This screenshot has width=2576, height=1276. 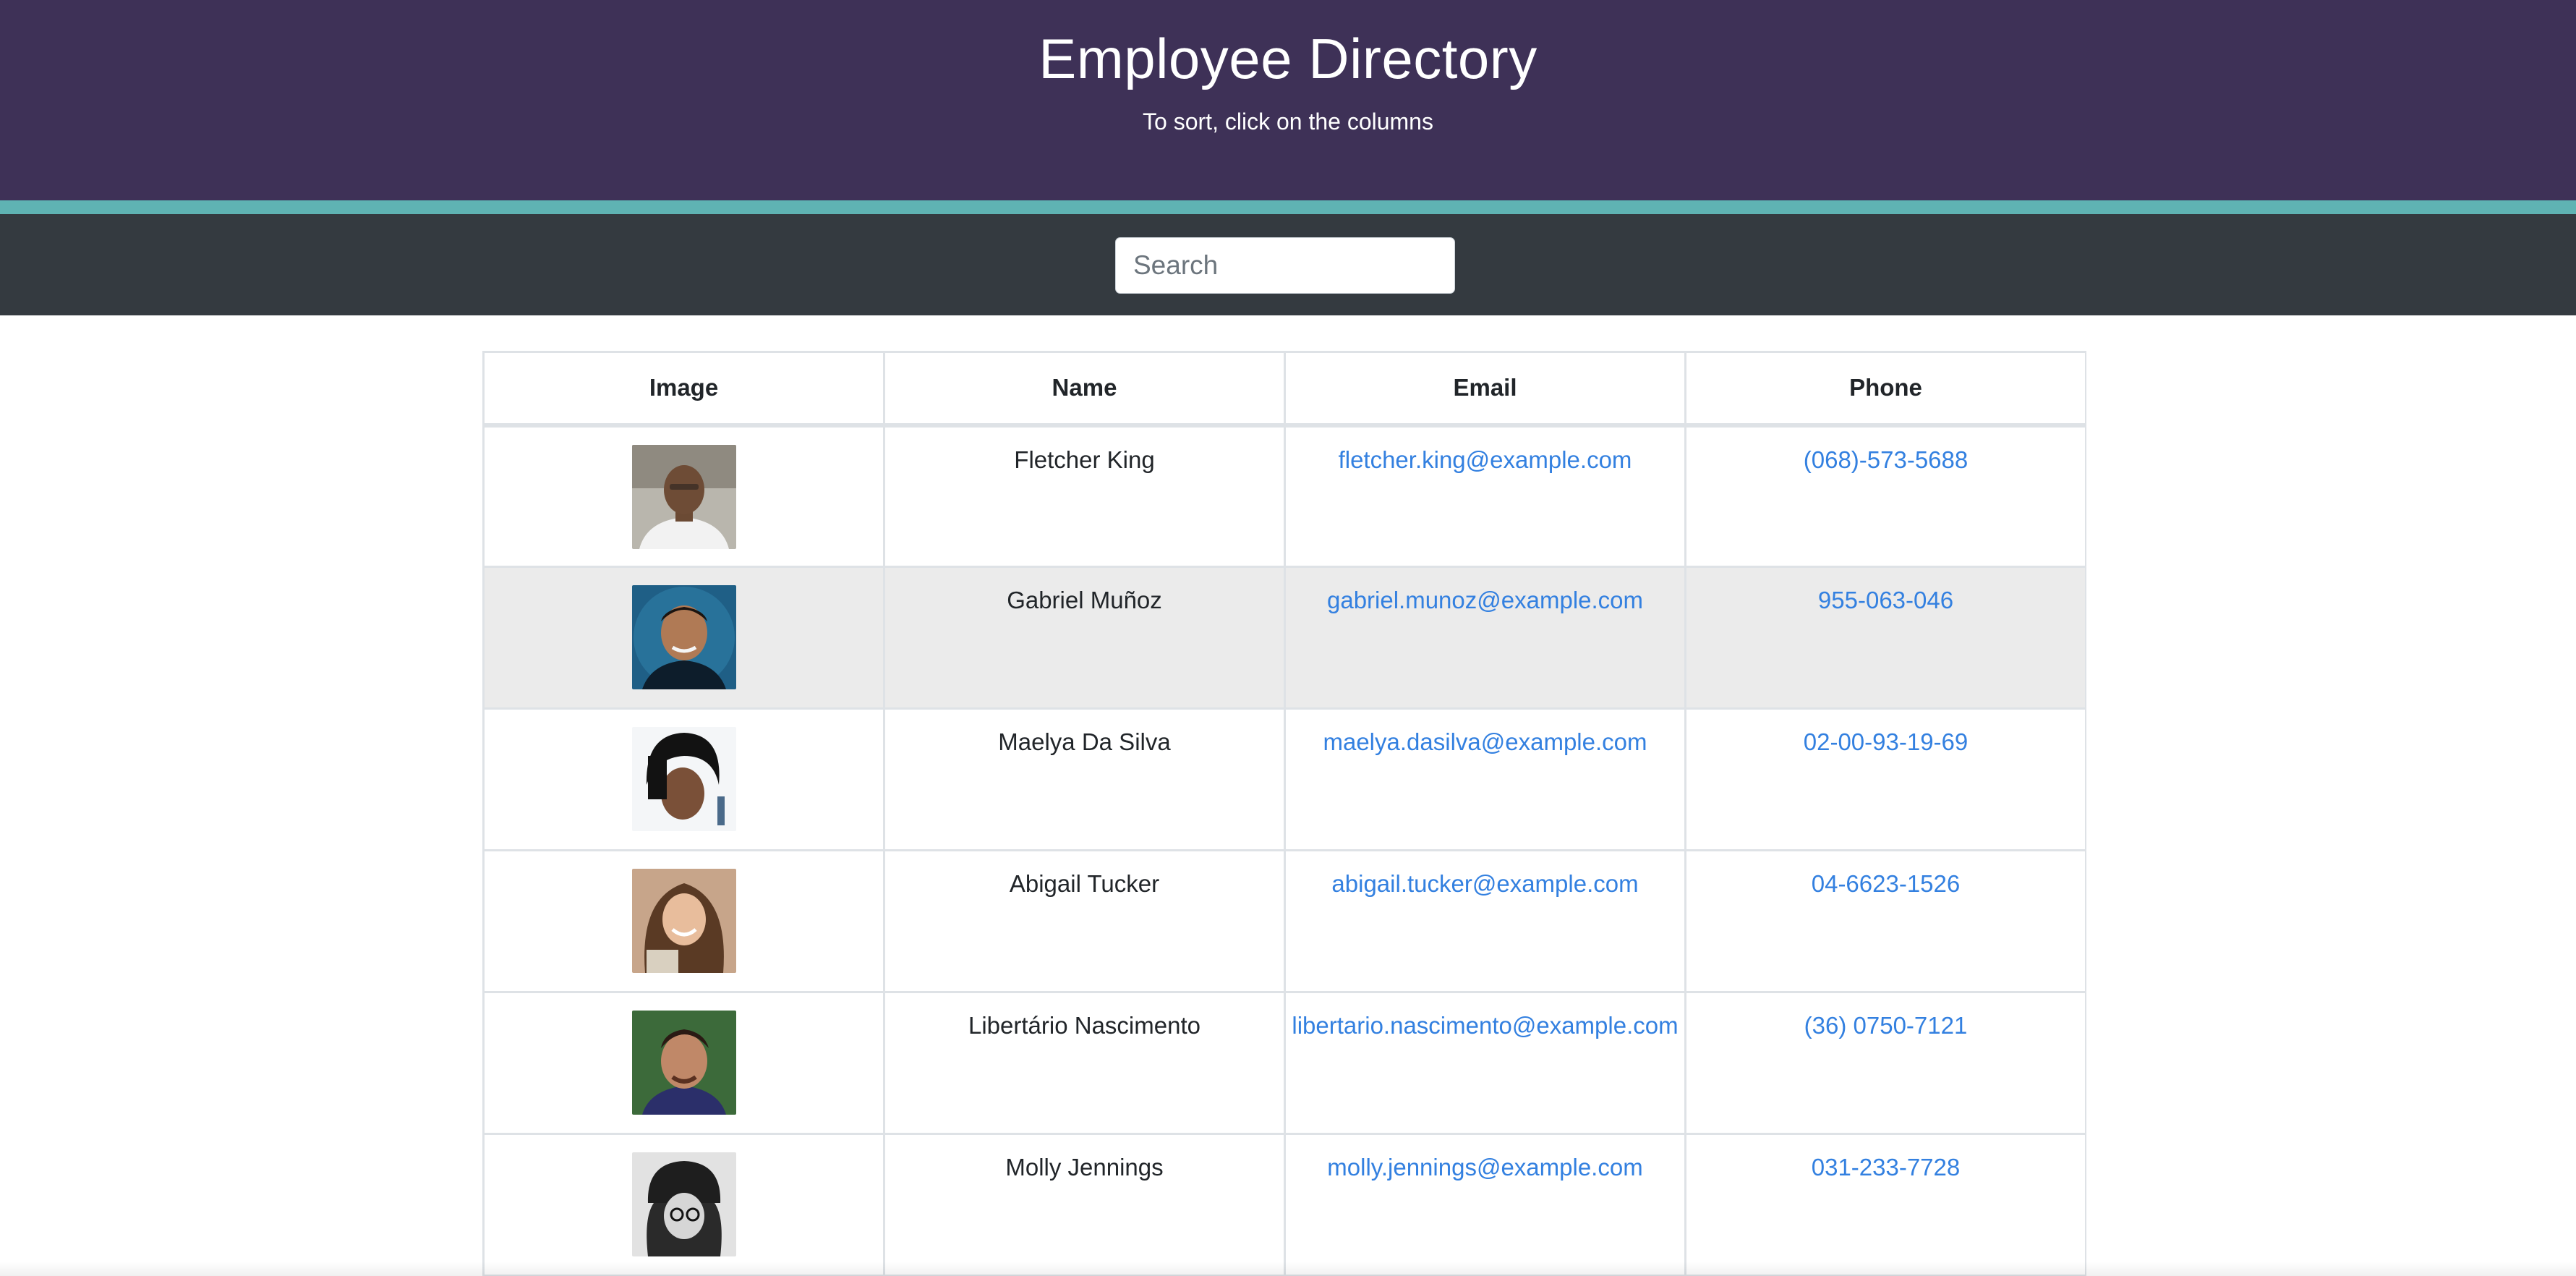 What do you see at coordinates (1885, 921) in the screenshot?
I see `phone-link: 04-6623-1526` at bounding box center [1885, 921].